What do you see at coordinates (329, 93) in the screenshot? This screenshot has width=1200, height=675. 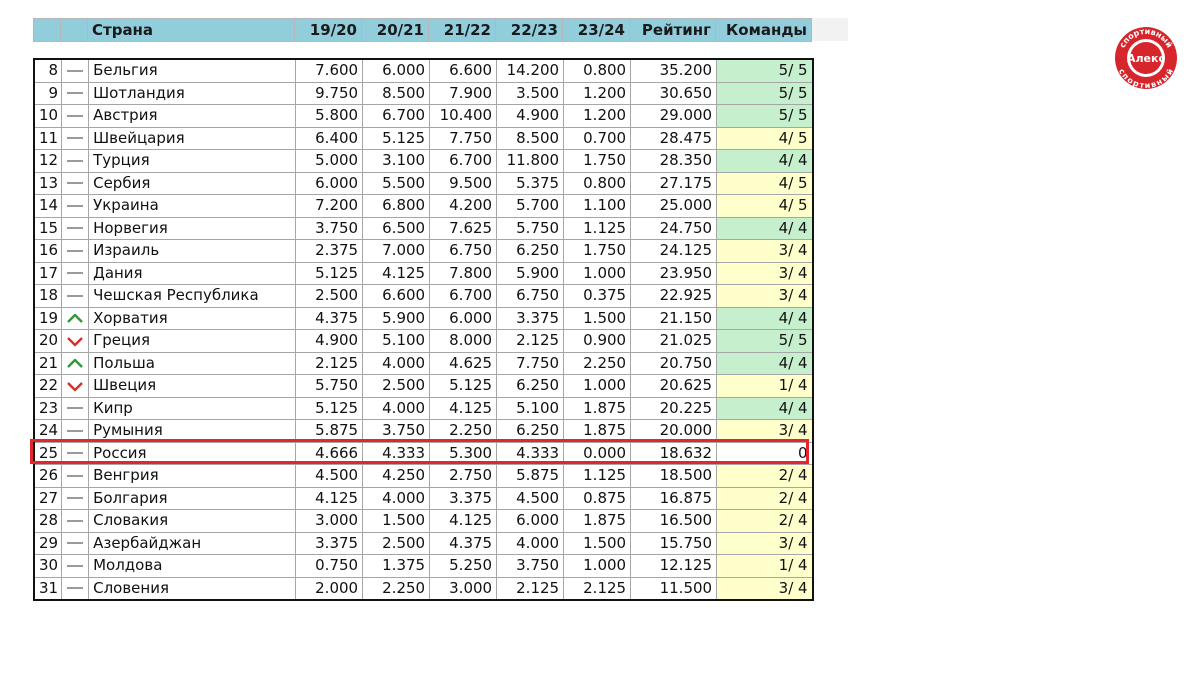 I see `season-1-cell: 9.750` at bounding box center [329, 93].